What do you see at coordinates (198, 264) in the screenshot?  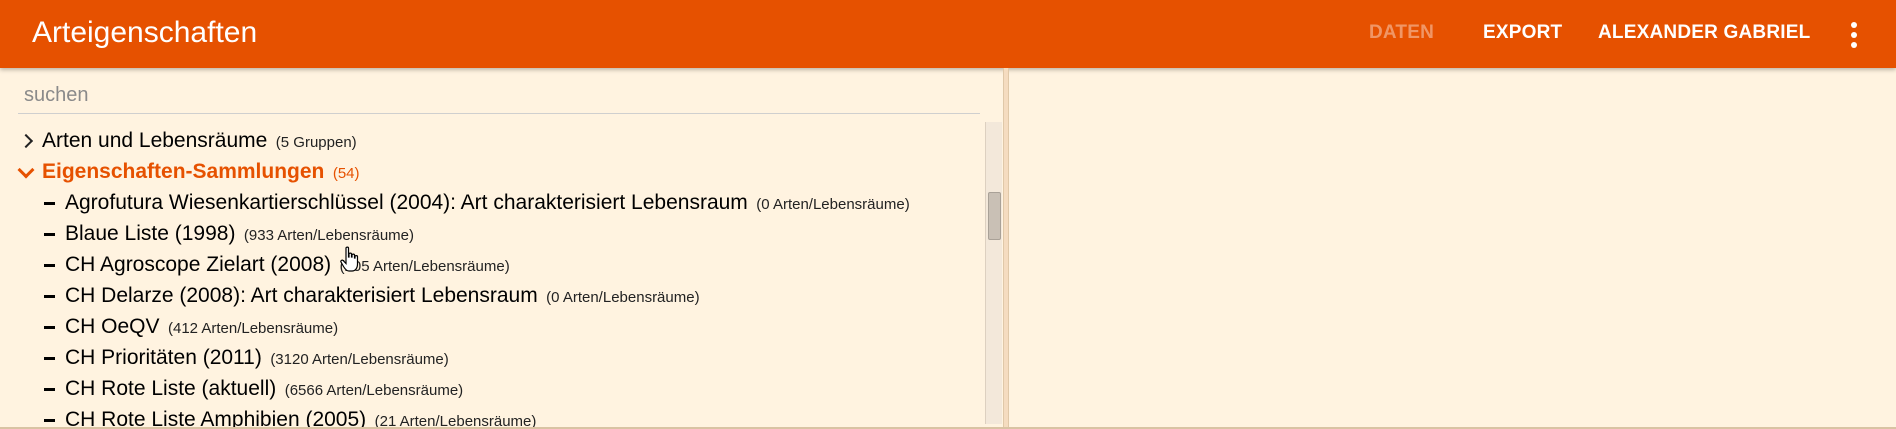 I see `tree-item-label: CH Agroscope Zielart (2008)` at bounding box center [198, 264].